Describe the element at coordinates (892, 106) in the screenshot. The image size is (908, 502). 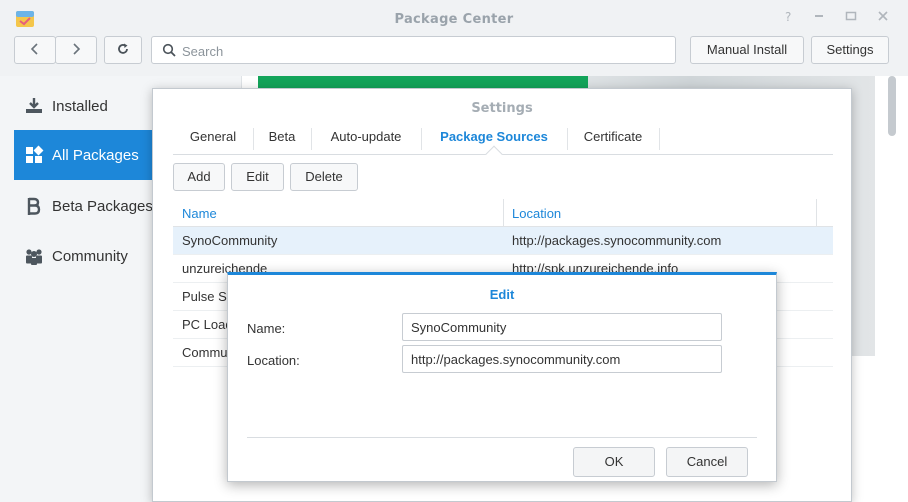
I see `content-scrollbar` at that location.